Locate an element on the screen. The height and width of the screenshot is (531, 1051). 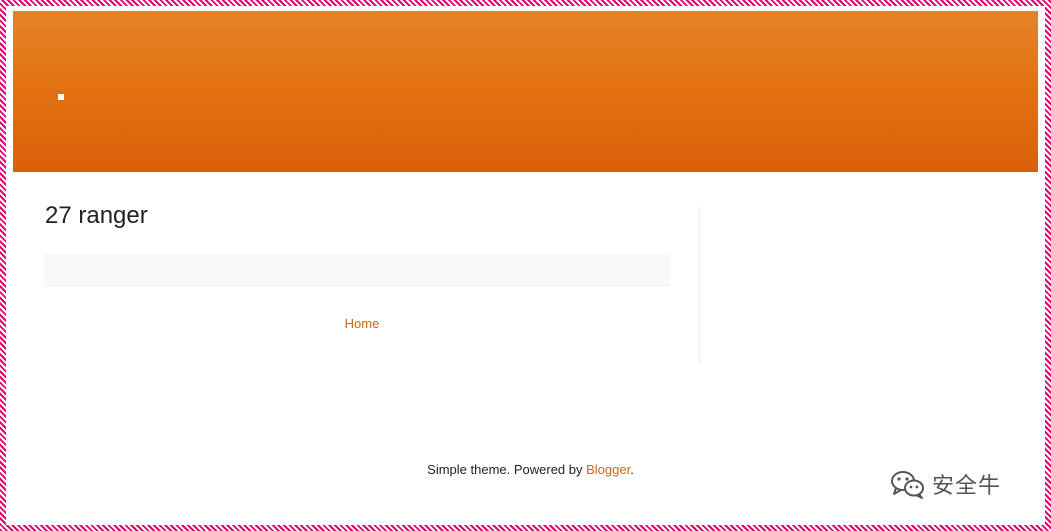
footer-suffix: . is located at coordinates (632, 469).